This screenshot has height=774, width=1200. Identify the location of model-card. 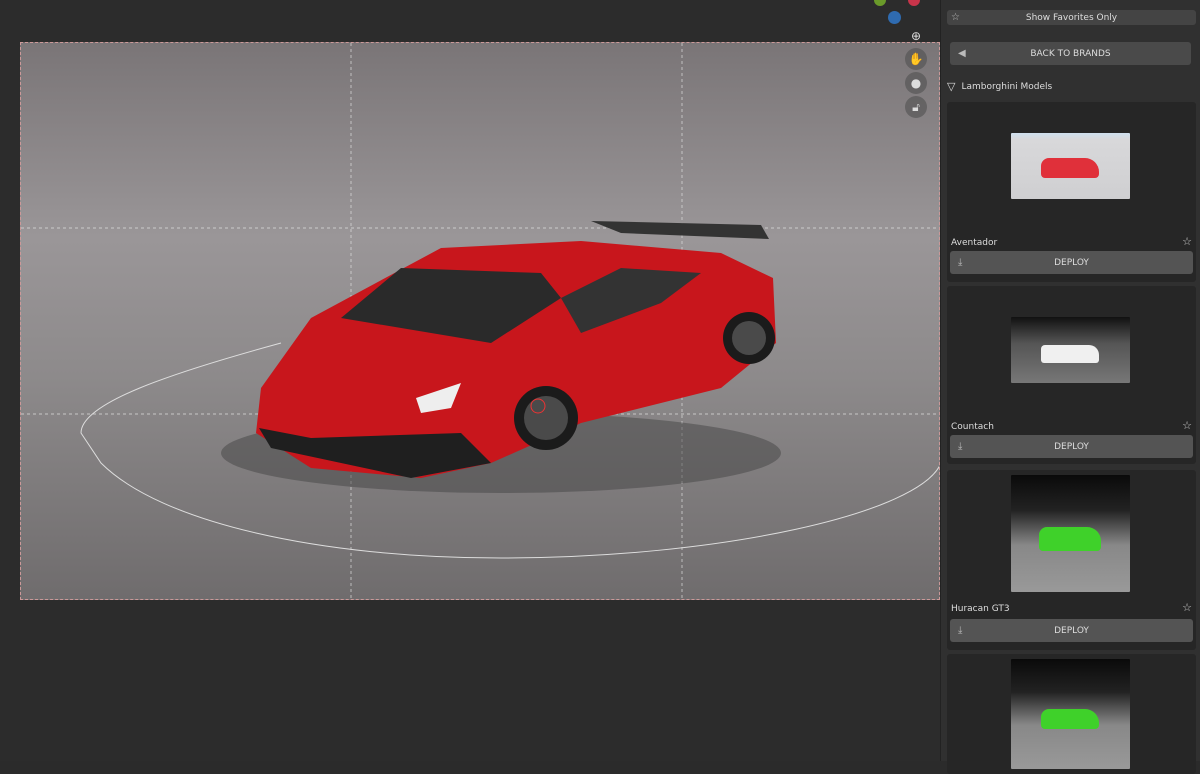
(1071, 714).